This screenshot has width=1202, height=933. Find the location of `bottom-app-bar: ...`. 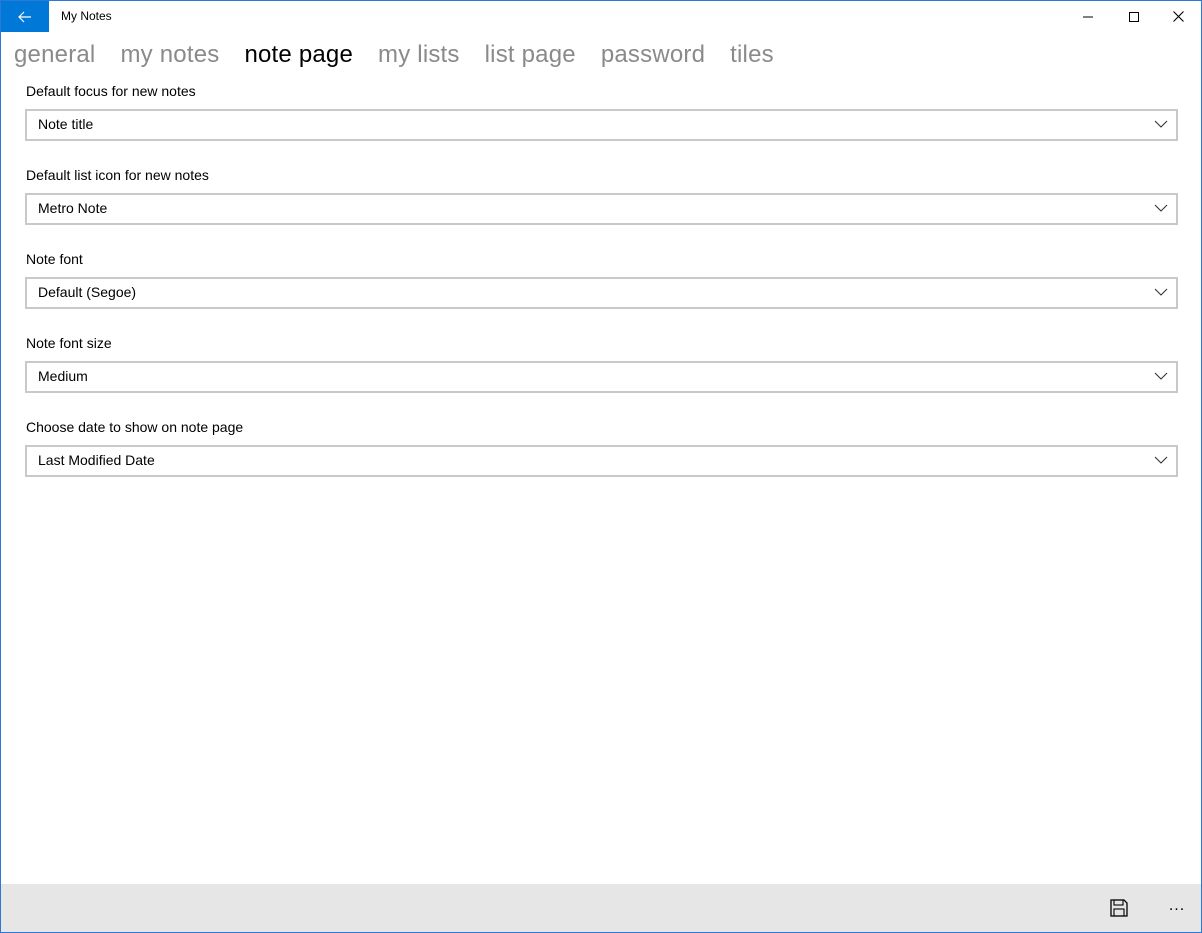

bottom-app-bar: ... is located at coordinates (601, 908).